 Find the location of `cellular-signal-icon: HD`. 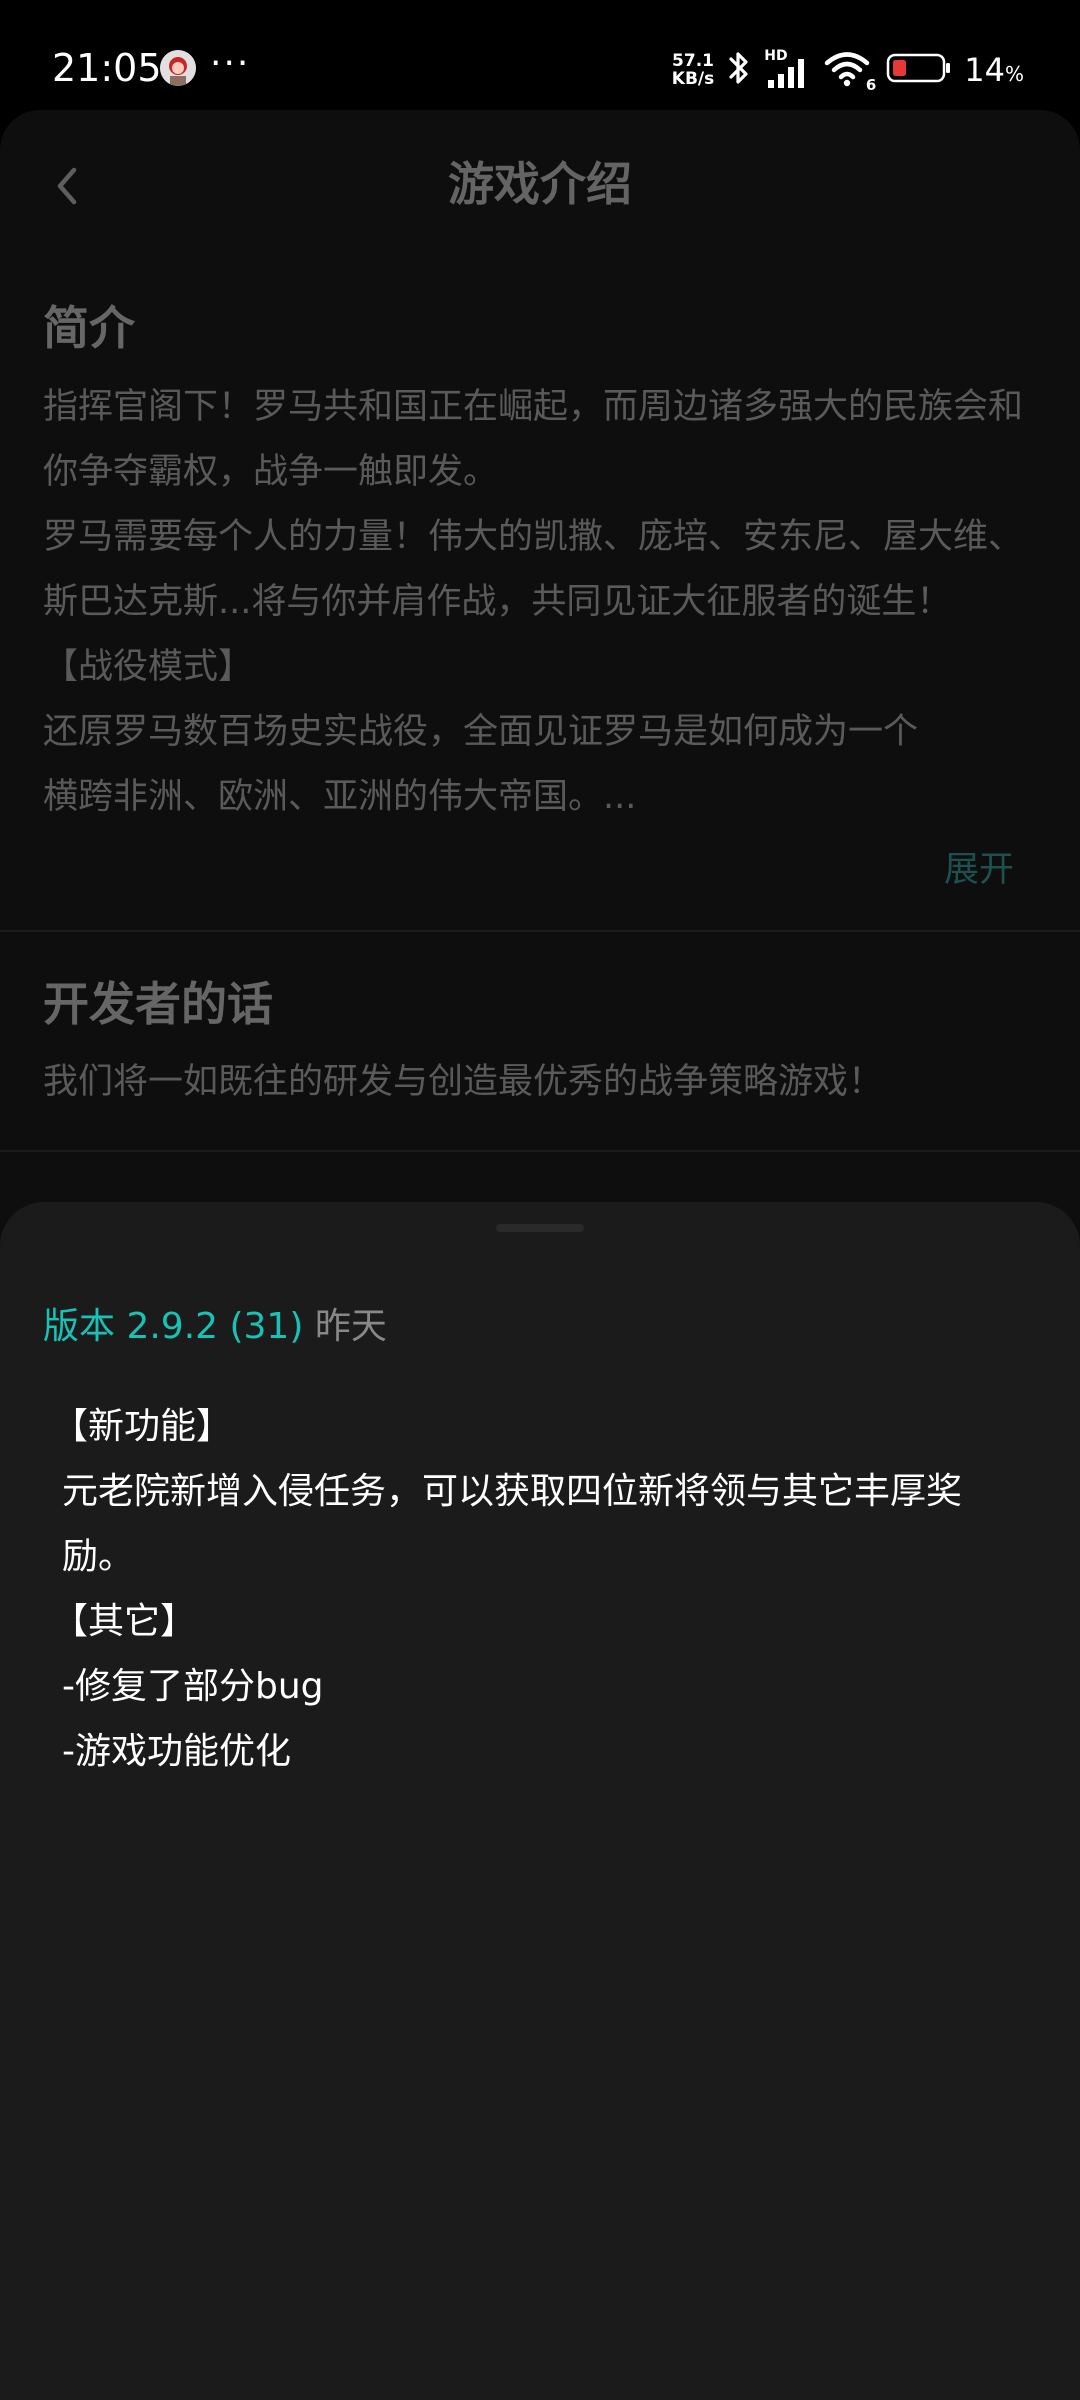

cellular-signal-icon: HD is located at coordinates (788, 69).